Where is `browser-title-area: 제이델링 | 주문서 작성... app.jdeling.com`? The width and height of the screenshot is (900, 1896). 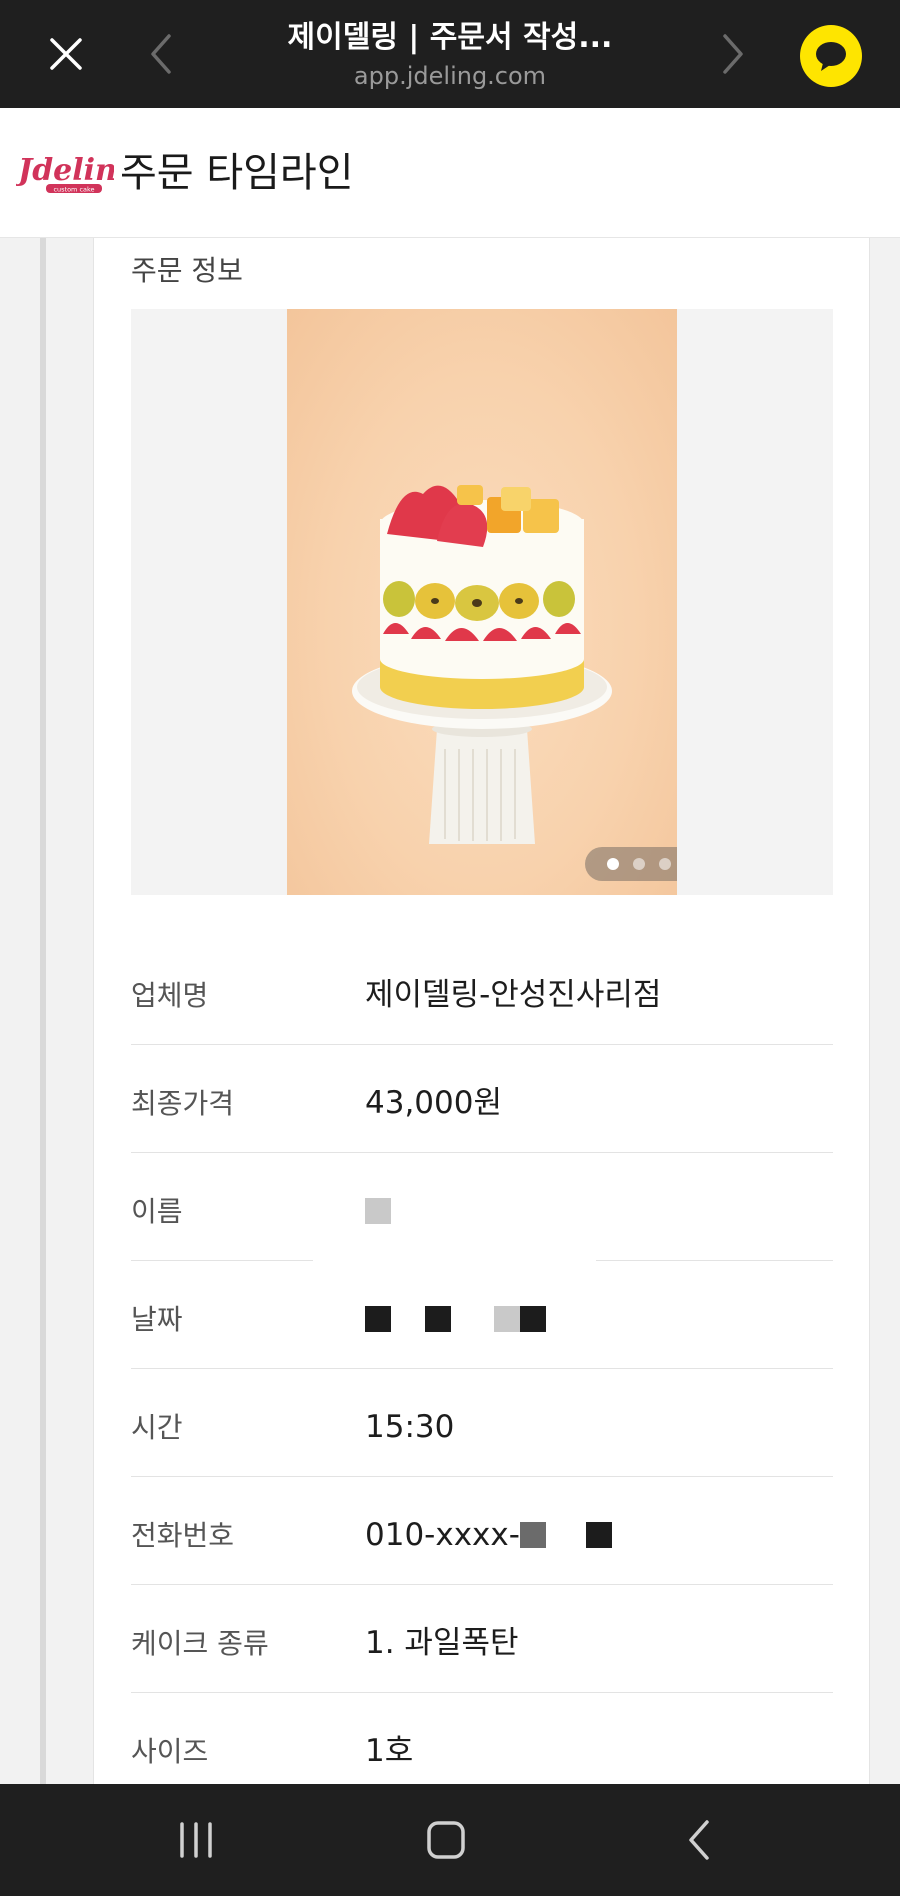 browser-title-area: 제이델링 | 주문서 작성... app.jdeling.com is located at coordinates (450, 55).